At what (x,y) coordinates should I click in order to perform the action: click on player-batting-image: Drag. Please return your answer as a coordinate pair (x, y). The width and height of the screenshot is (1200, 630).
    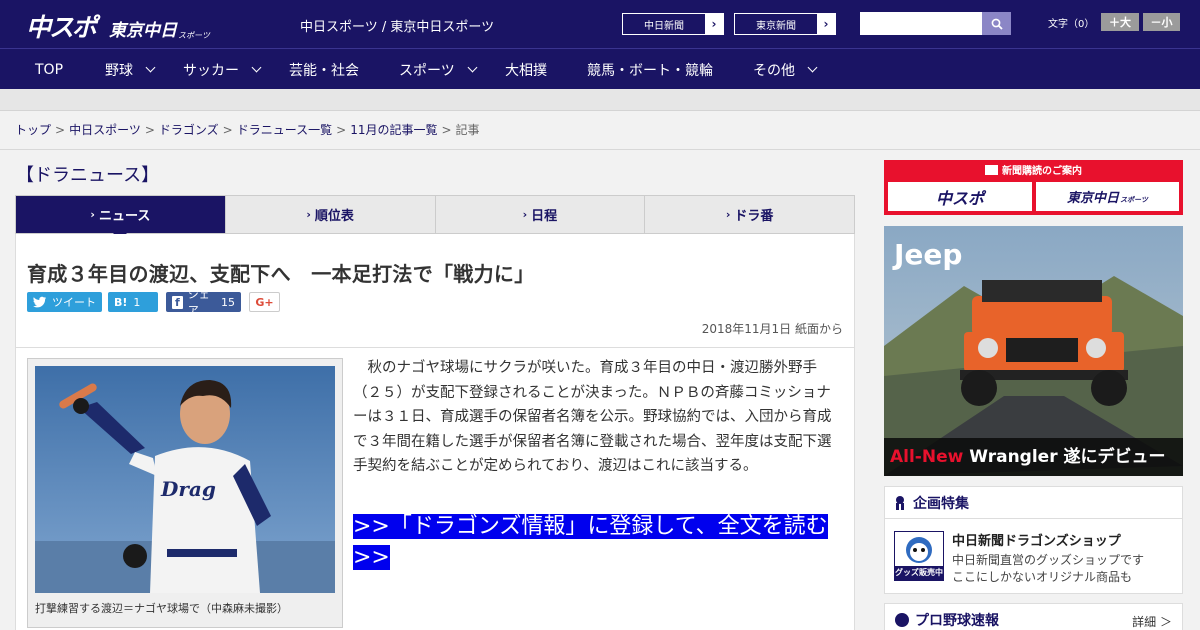
    Looking at the image, I should click on (185, 479).